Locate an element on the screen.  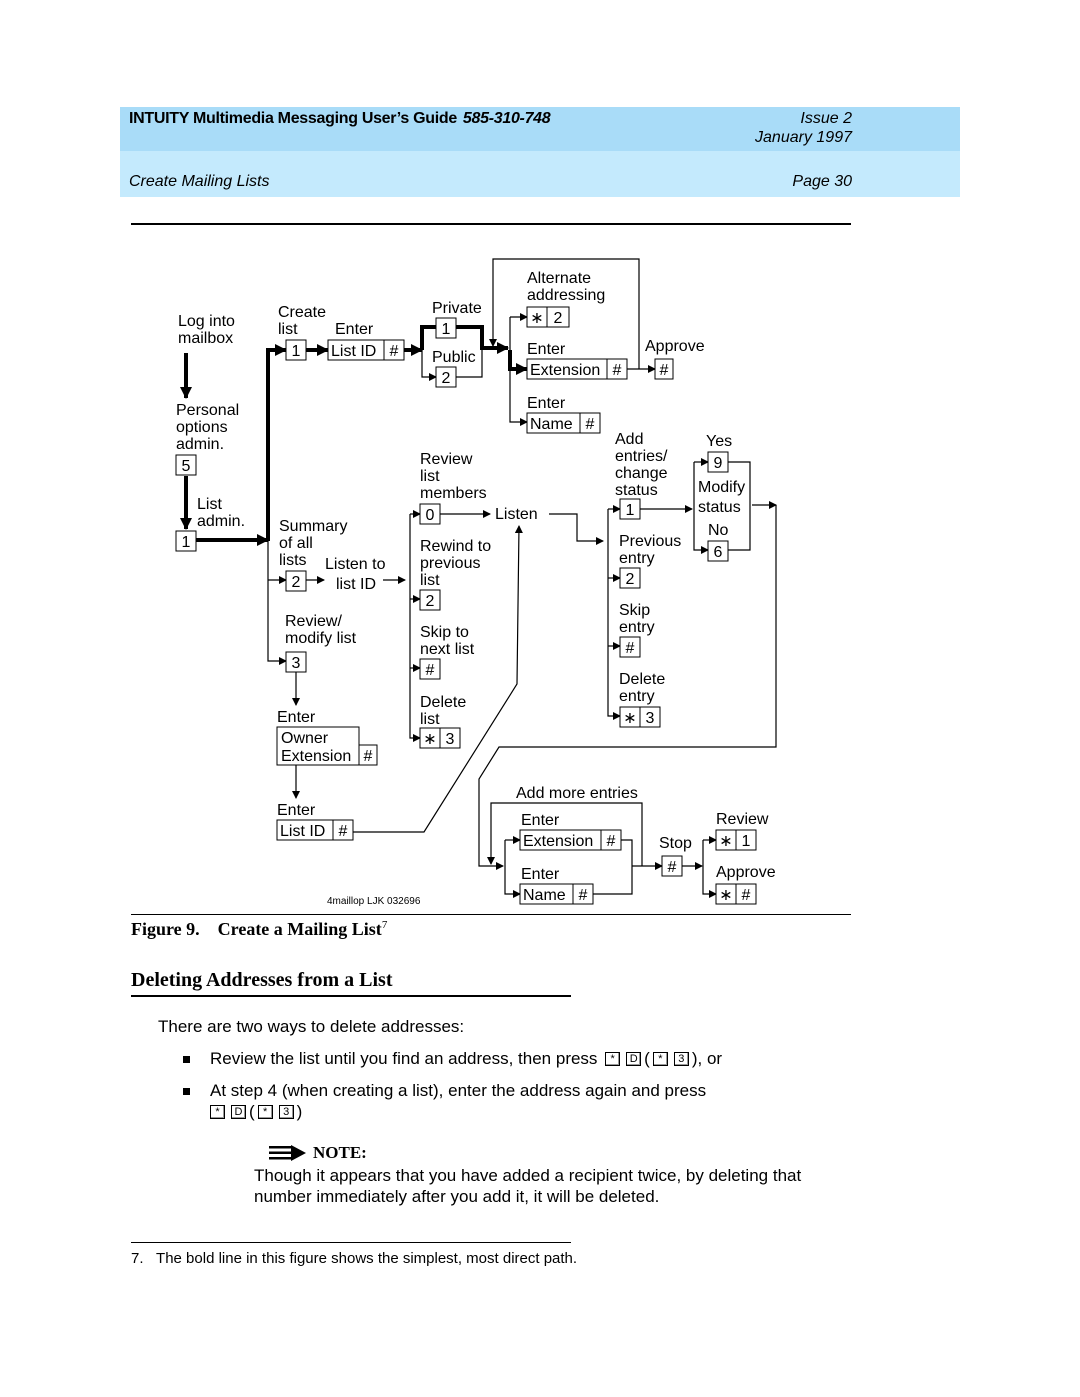
key-k2-summary: 2 is located at coordinates (296, 581).